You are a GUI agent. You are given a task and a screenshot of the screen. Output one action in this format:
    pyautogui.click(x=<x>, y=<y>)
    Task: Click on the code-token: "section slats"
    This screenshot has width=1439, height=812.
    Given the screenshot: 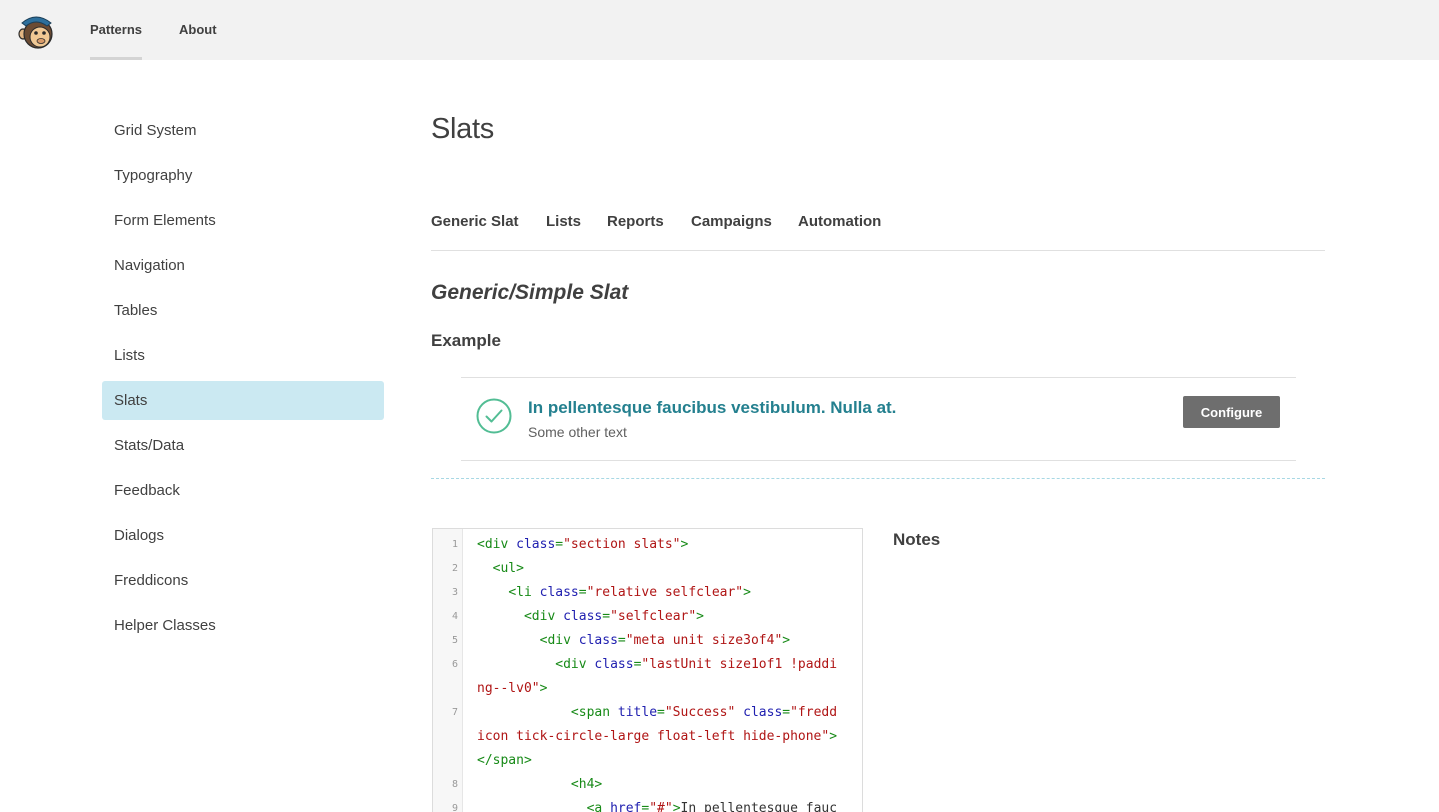 What is the action you would take?
    pyautogui.click(x=622, y=544)
    